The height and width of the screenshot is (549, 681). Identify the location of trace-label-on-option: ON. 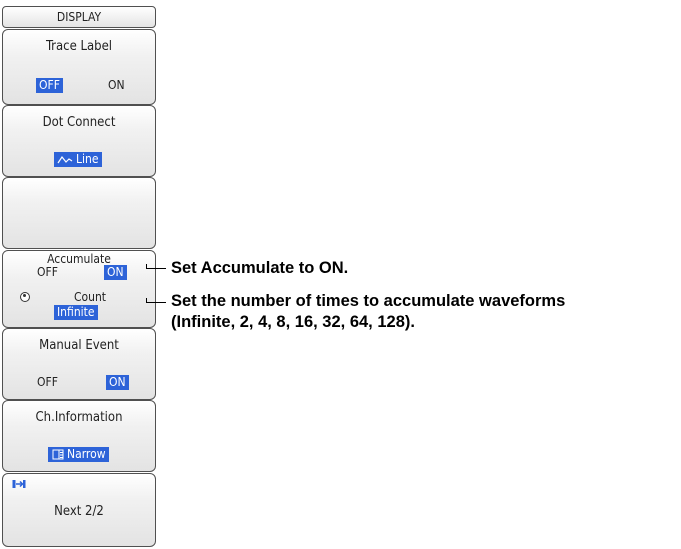
(116, 85).